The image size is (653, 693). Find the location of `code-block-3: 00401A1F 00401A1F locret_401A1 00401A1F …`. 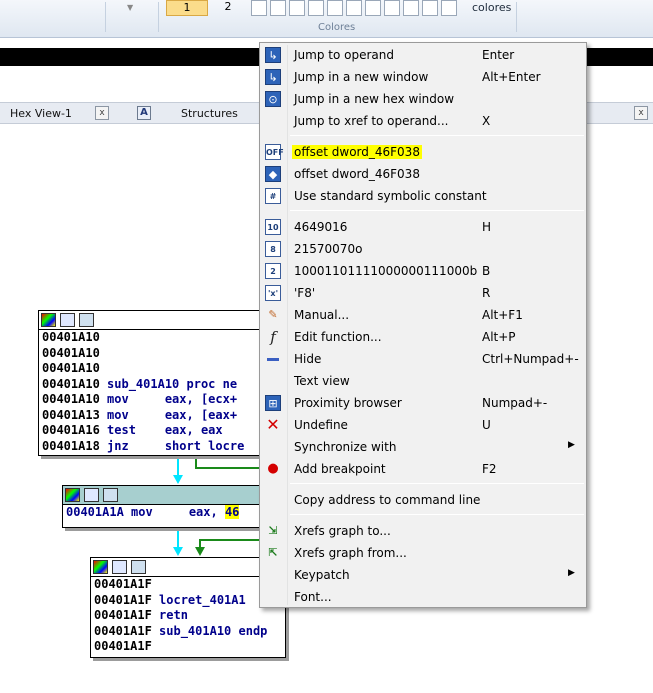

code-block-3: 00401A1F 00401A1F locret_401A1 00401A1F … is located at coordinates (188, 607).